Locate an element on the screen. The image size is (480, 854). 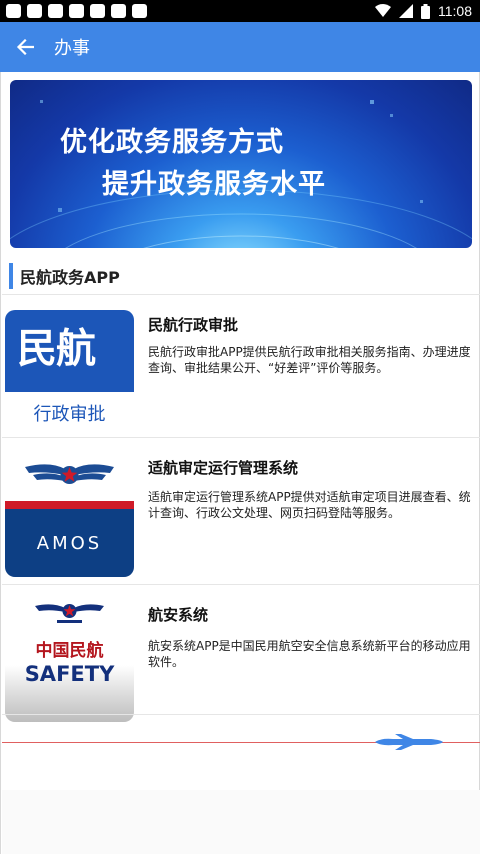
icon-title: 民航 is located at coordinates (56, 349).